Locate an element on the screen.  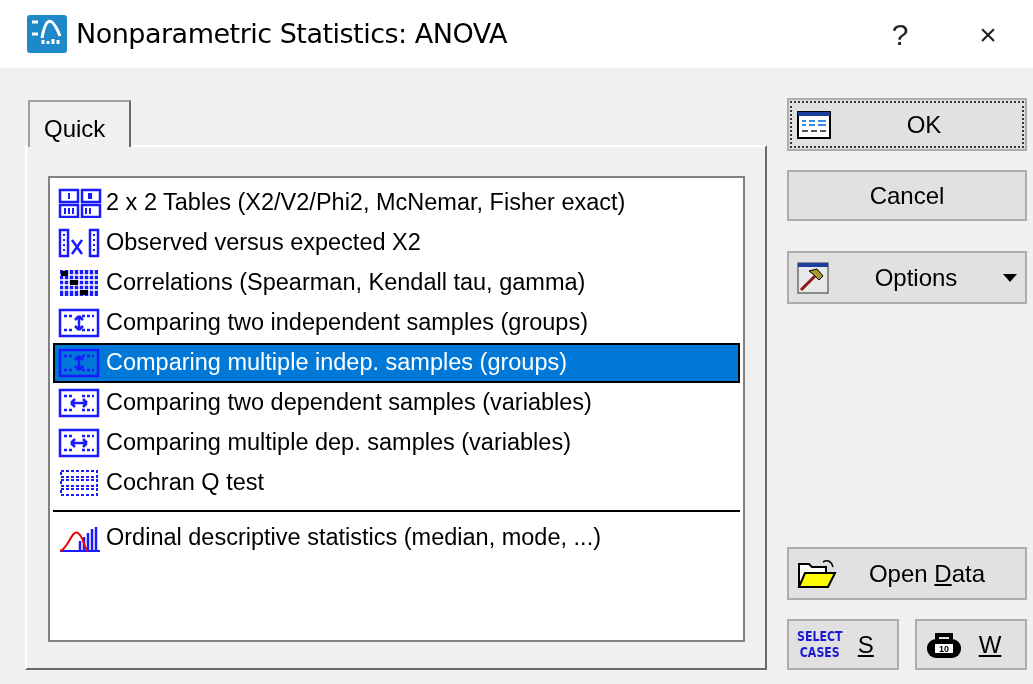
app-icon is located at coordinates (47, 34).